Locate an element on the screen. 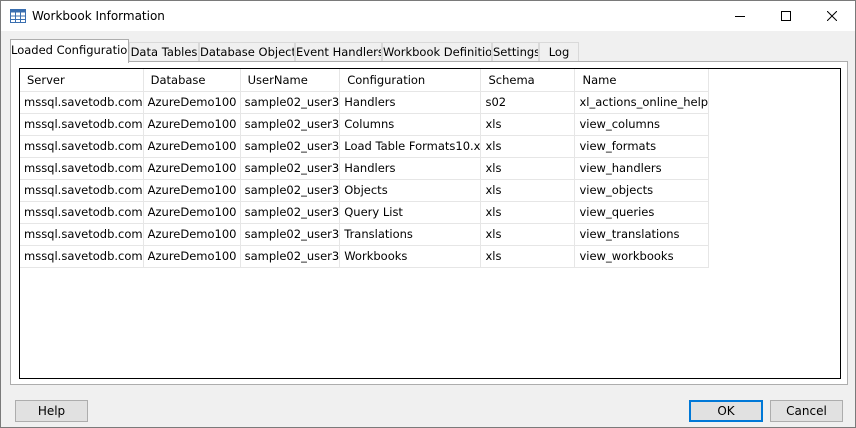 The width and height of the screenshot is (856, 428). close-icon is located at coordinates (832, 16).